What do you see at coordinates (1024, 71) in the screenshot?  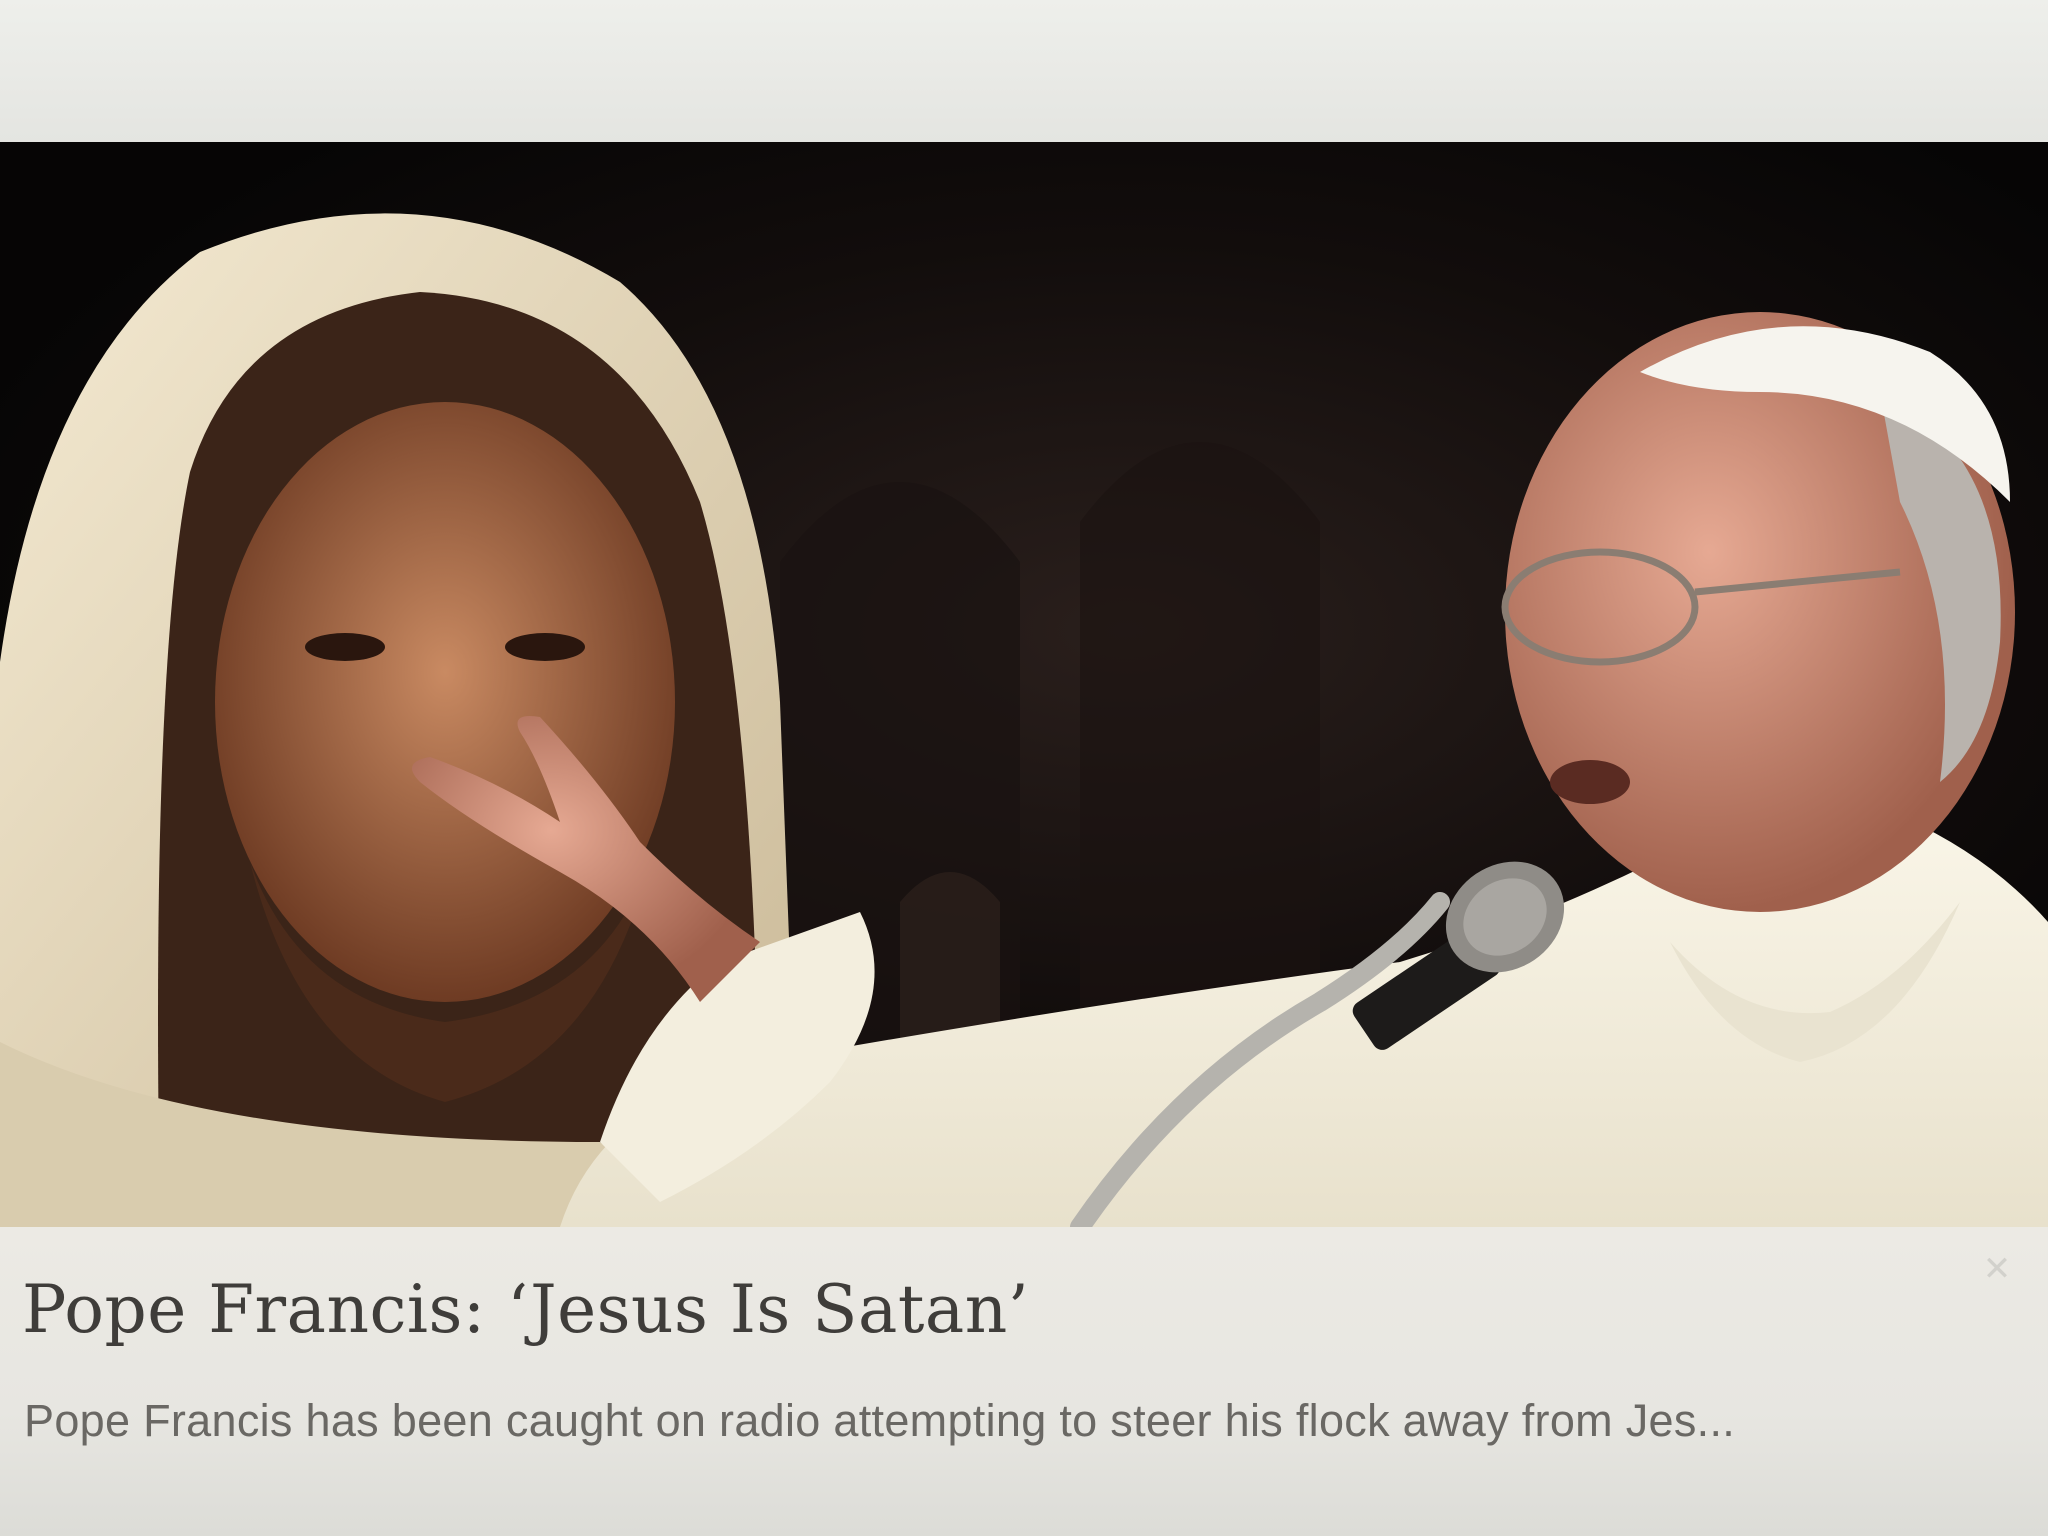 I see `page-top-area` at bounding box center [1024, 71].